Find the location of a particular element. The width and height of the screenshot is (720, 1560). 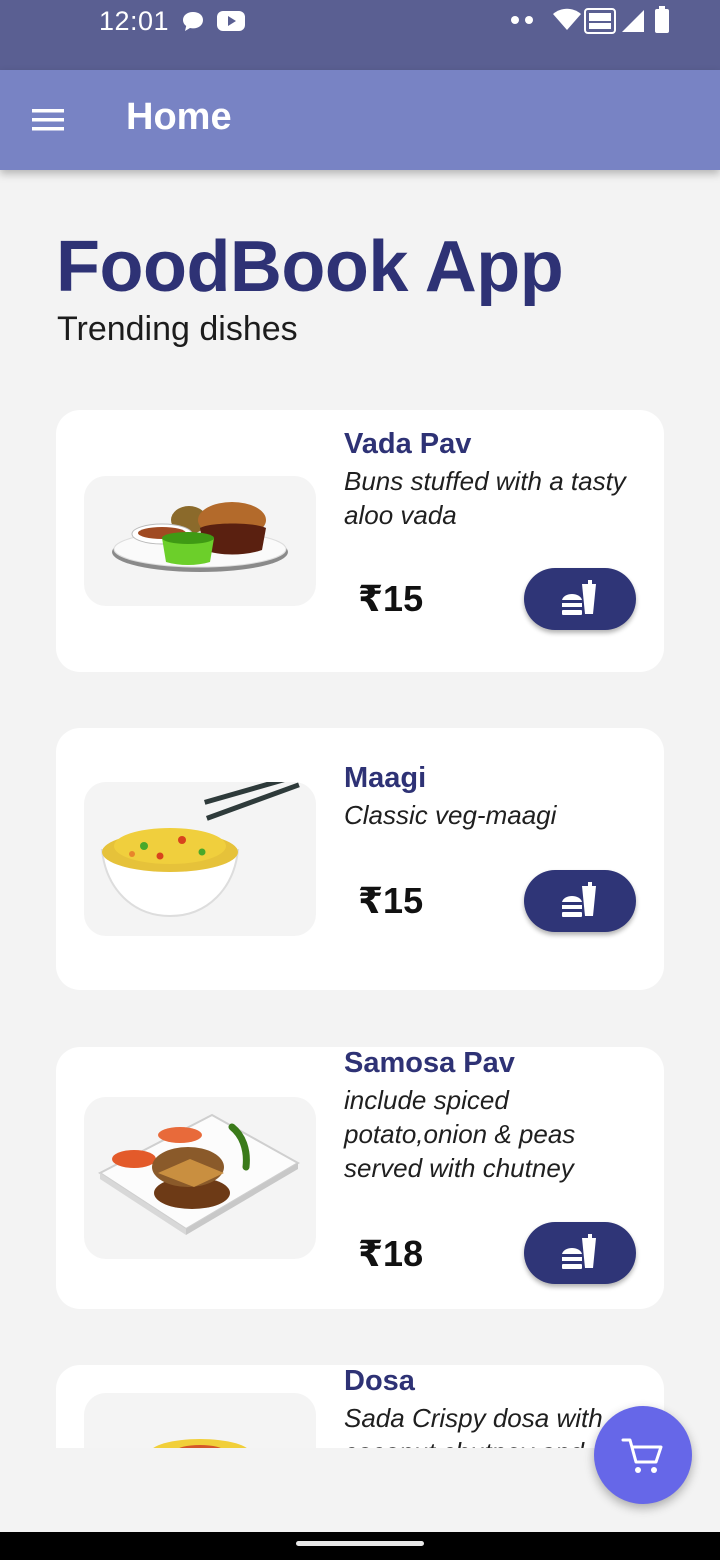

cart-button is located at coordinates (643, 1455).